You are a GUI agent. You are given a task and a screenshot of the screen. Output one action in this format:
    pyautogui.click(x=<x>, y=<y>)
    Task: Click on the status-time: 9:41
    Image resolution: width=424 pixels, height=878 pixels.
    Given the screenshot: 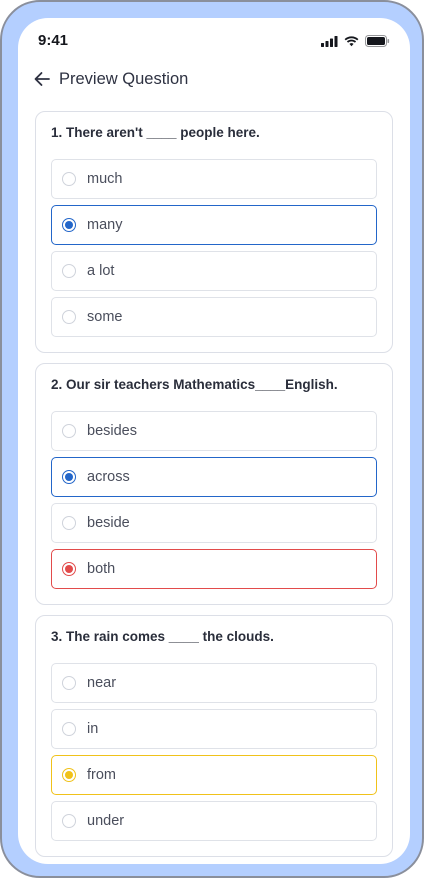 What is the action you would take?
    pyautogui.click(x=53, y=40)
    